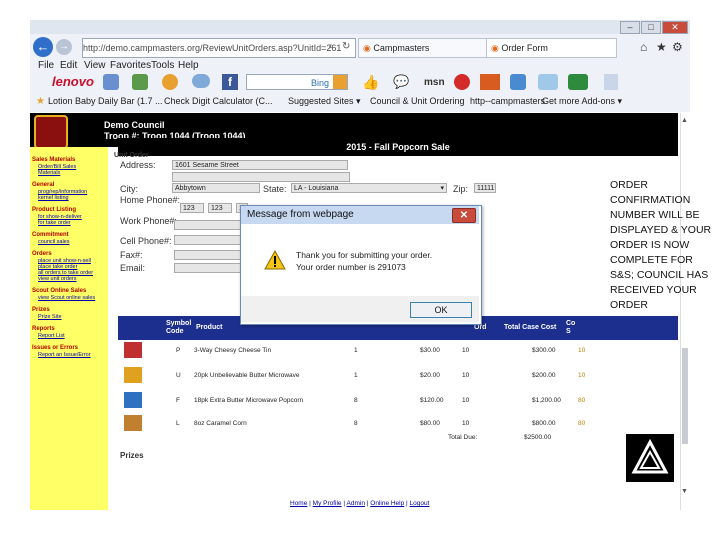 This screenshot has width=720, height=540. I want to click on sidebar-section-heading: General, so click(43, 185).